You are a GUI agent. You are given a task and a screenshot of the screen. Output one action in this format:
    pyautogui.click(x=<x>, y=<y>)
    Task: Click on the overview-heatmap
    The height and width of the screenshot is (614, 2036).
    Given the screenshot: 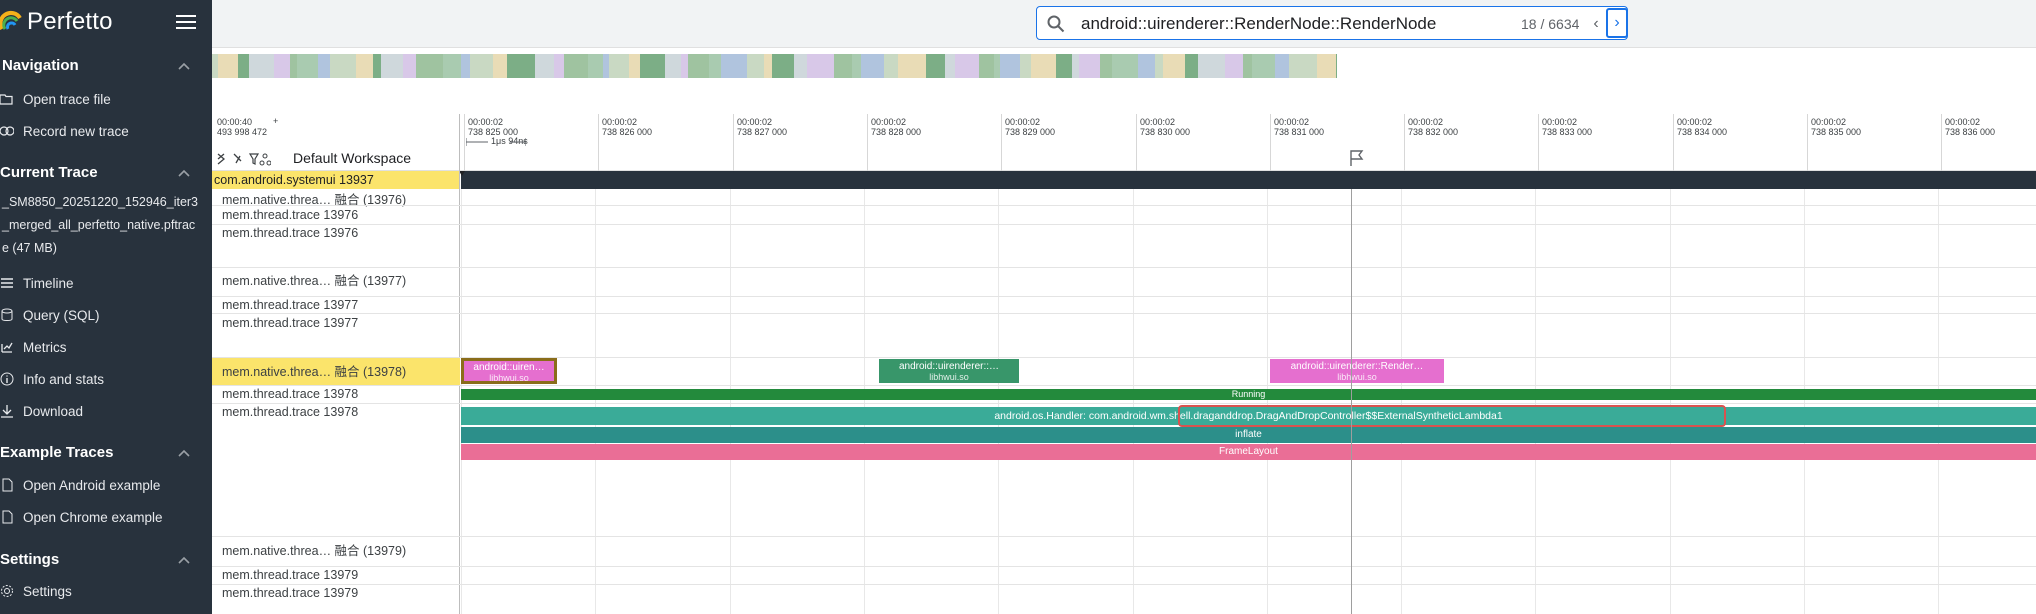 What is the action you would take?
    pyautogui.click(x=774, y=66)
    